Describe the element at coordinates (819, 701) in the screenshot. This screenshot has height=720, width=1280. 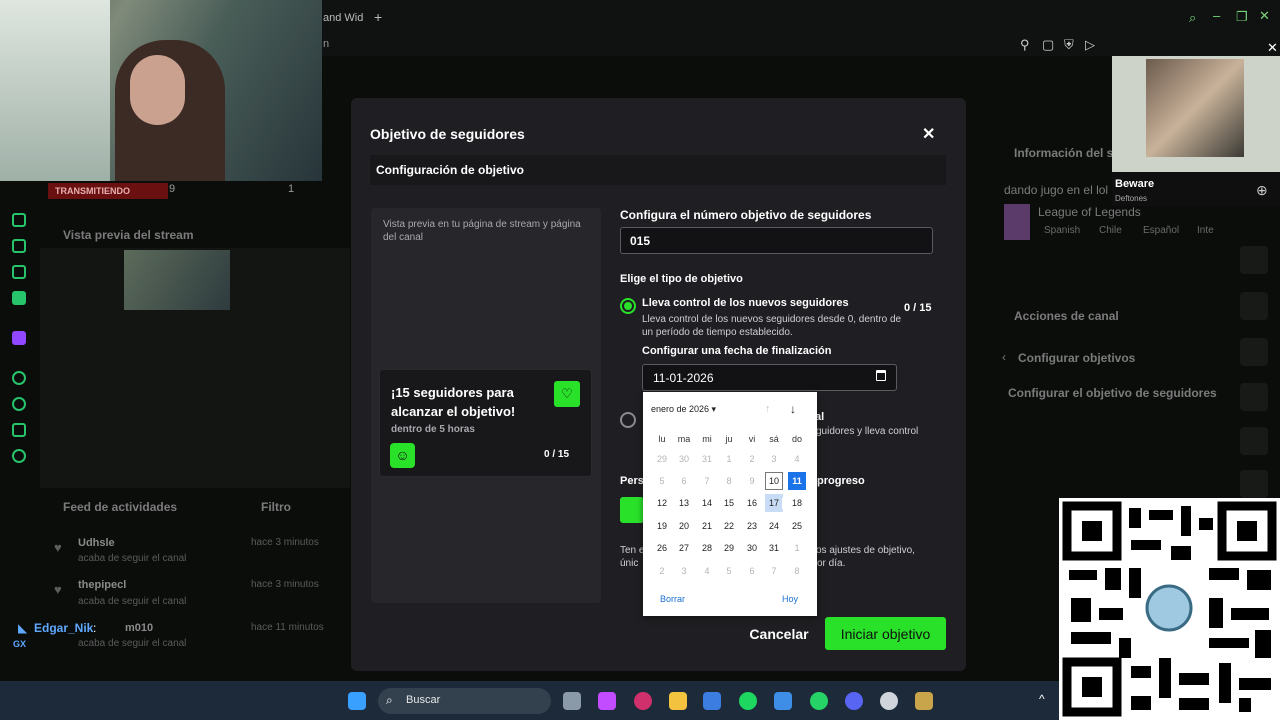
I see `whatsapp-icon` at that location.